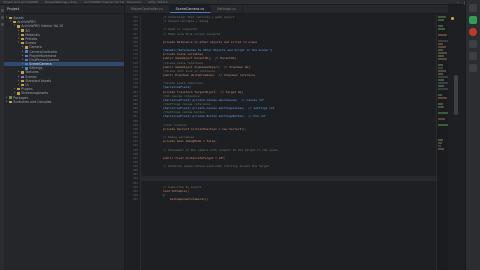 The image size is (480, 270). What do you see at coordinates (473, 56) in the screenshot?
I see `assistant-icon` at bounding box center [473, 56].